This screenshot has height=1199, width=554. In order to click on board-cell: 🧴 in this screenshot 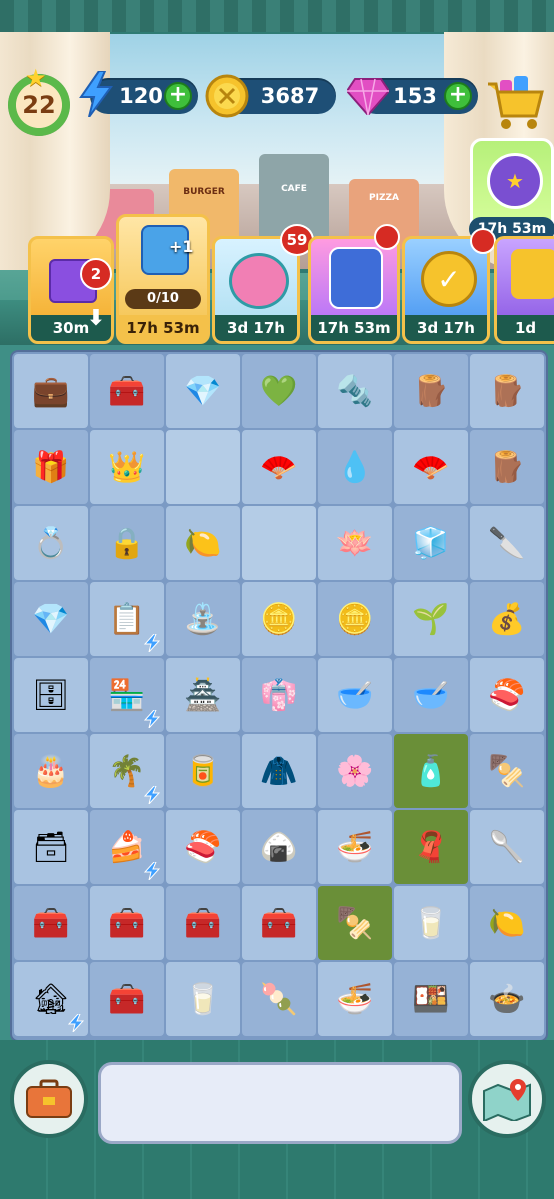, I will do `click(431, 771)`.